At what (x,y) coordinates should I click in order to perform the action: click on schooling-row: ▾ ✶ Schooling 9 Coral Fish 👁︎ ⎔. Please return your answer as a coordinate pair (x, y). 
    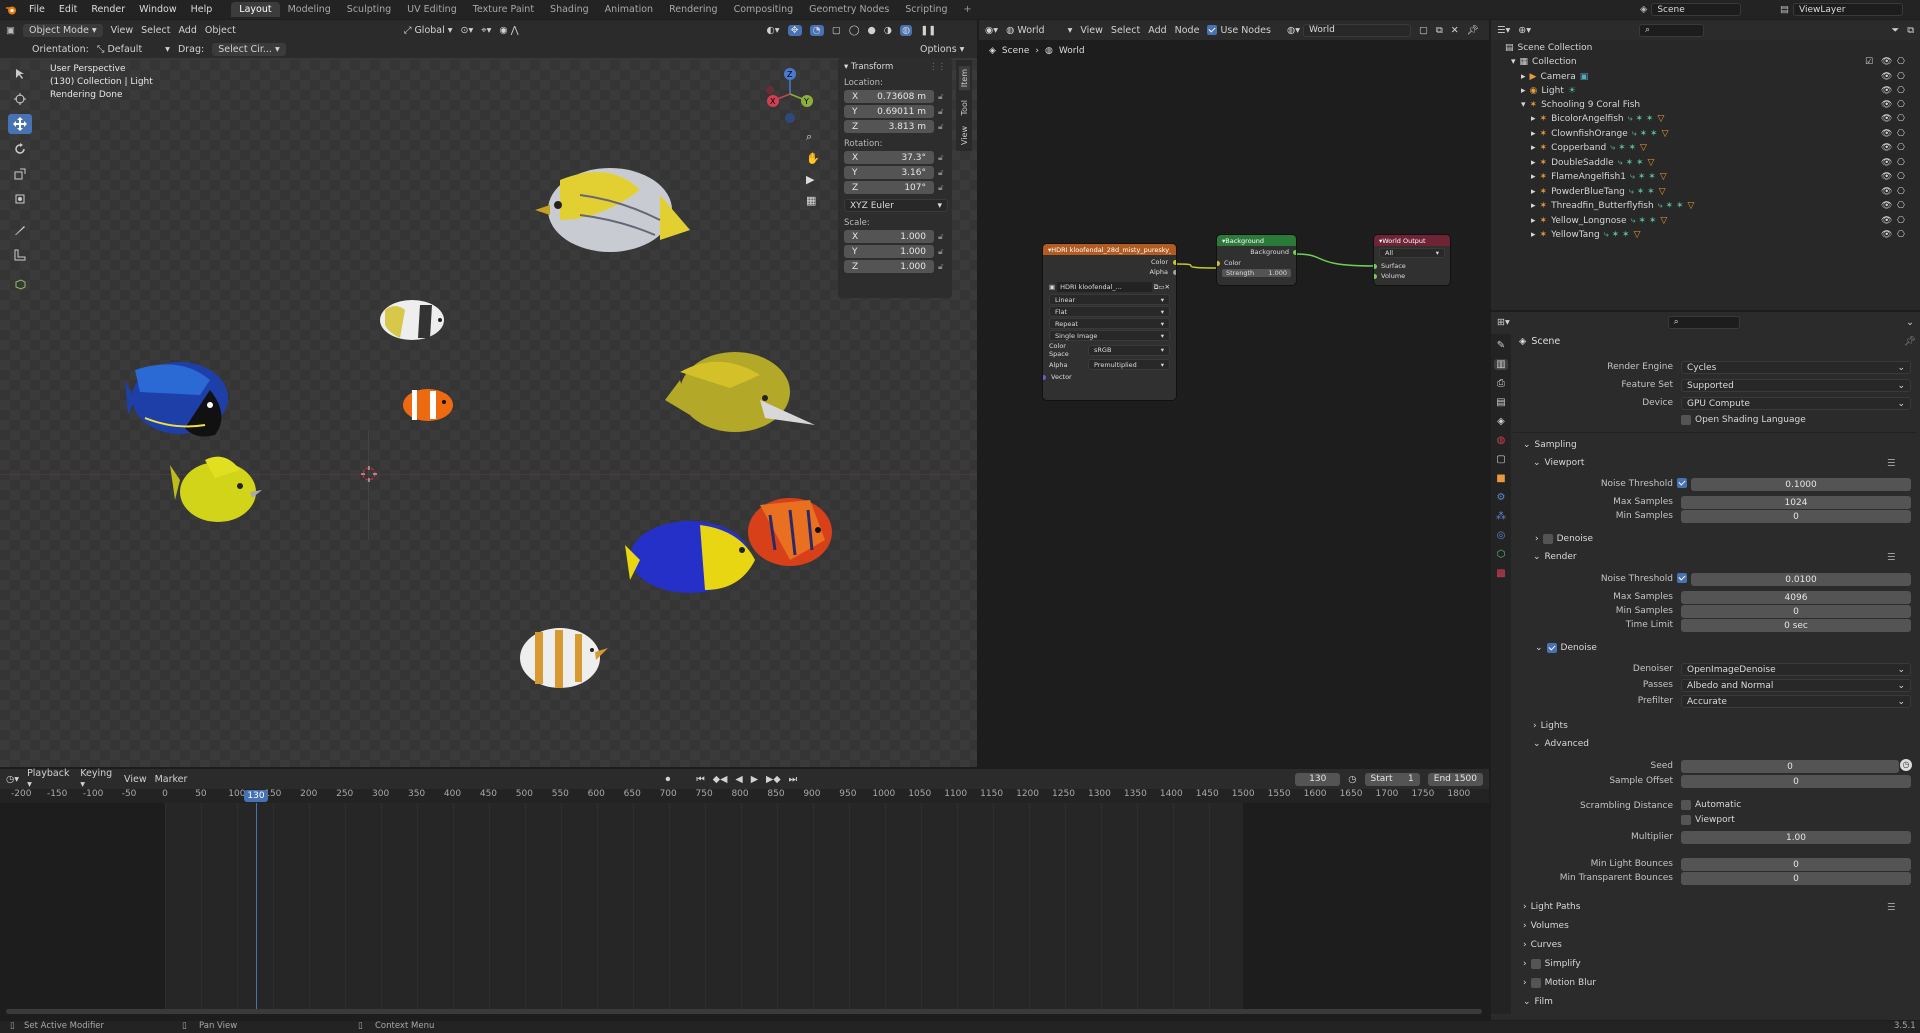
    Looking at the image, I should click on (1716, 105).